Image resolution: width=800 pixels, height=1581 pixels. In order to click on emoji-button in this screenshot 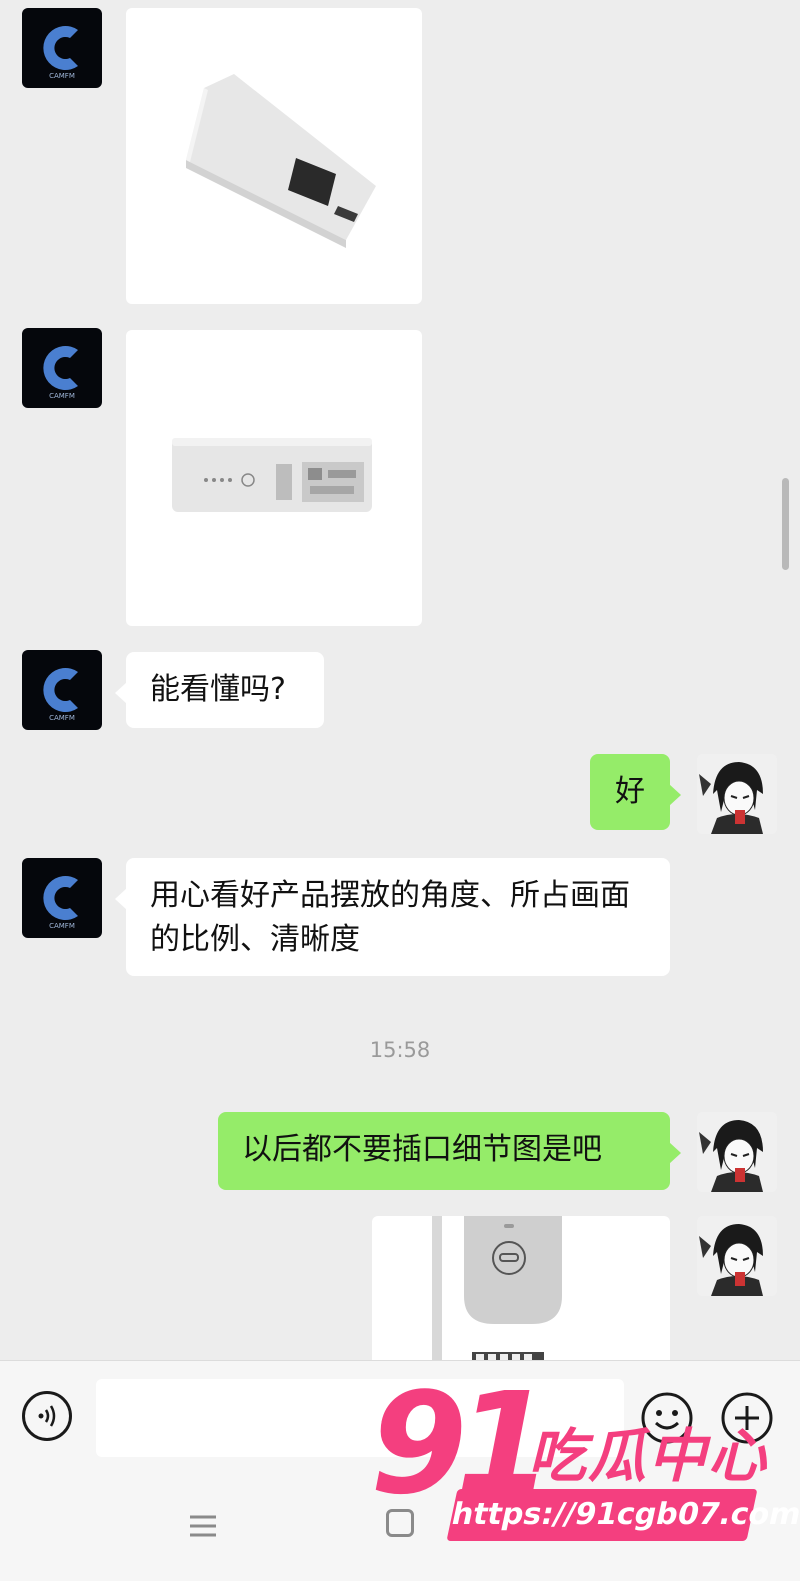, I will do `click(667, 1418)`.